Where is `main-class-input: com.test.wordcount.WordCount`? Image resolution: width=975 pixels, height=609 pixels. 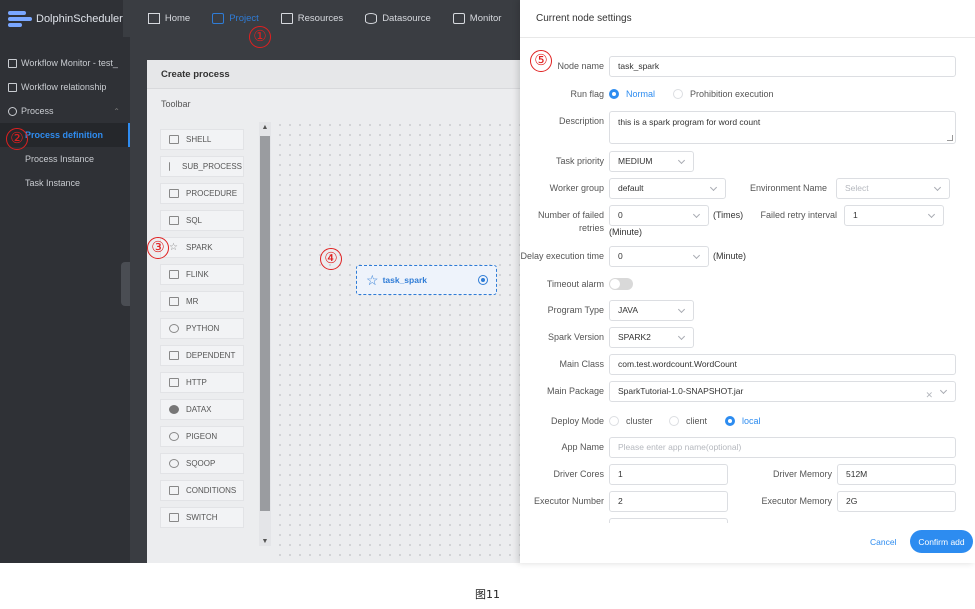
main-class-input: com.test.wordcount.WordCount is located at coordinates (782, 364).